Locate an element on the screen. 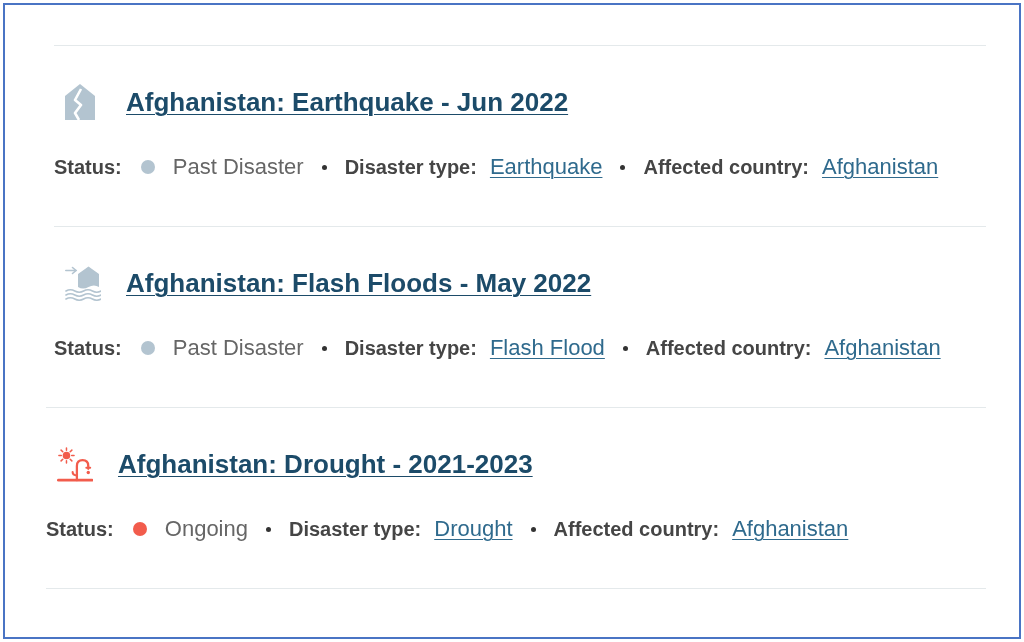 The image size is (1024, 642). flooded-house-icon is located at coordinates (83, 283).